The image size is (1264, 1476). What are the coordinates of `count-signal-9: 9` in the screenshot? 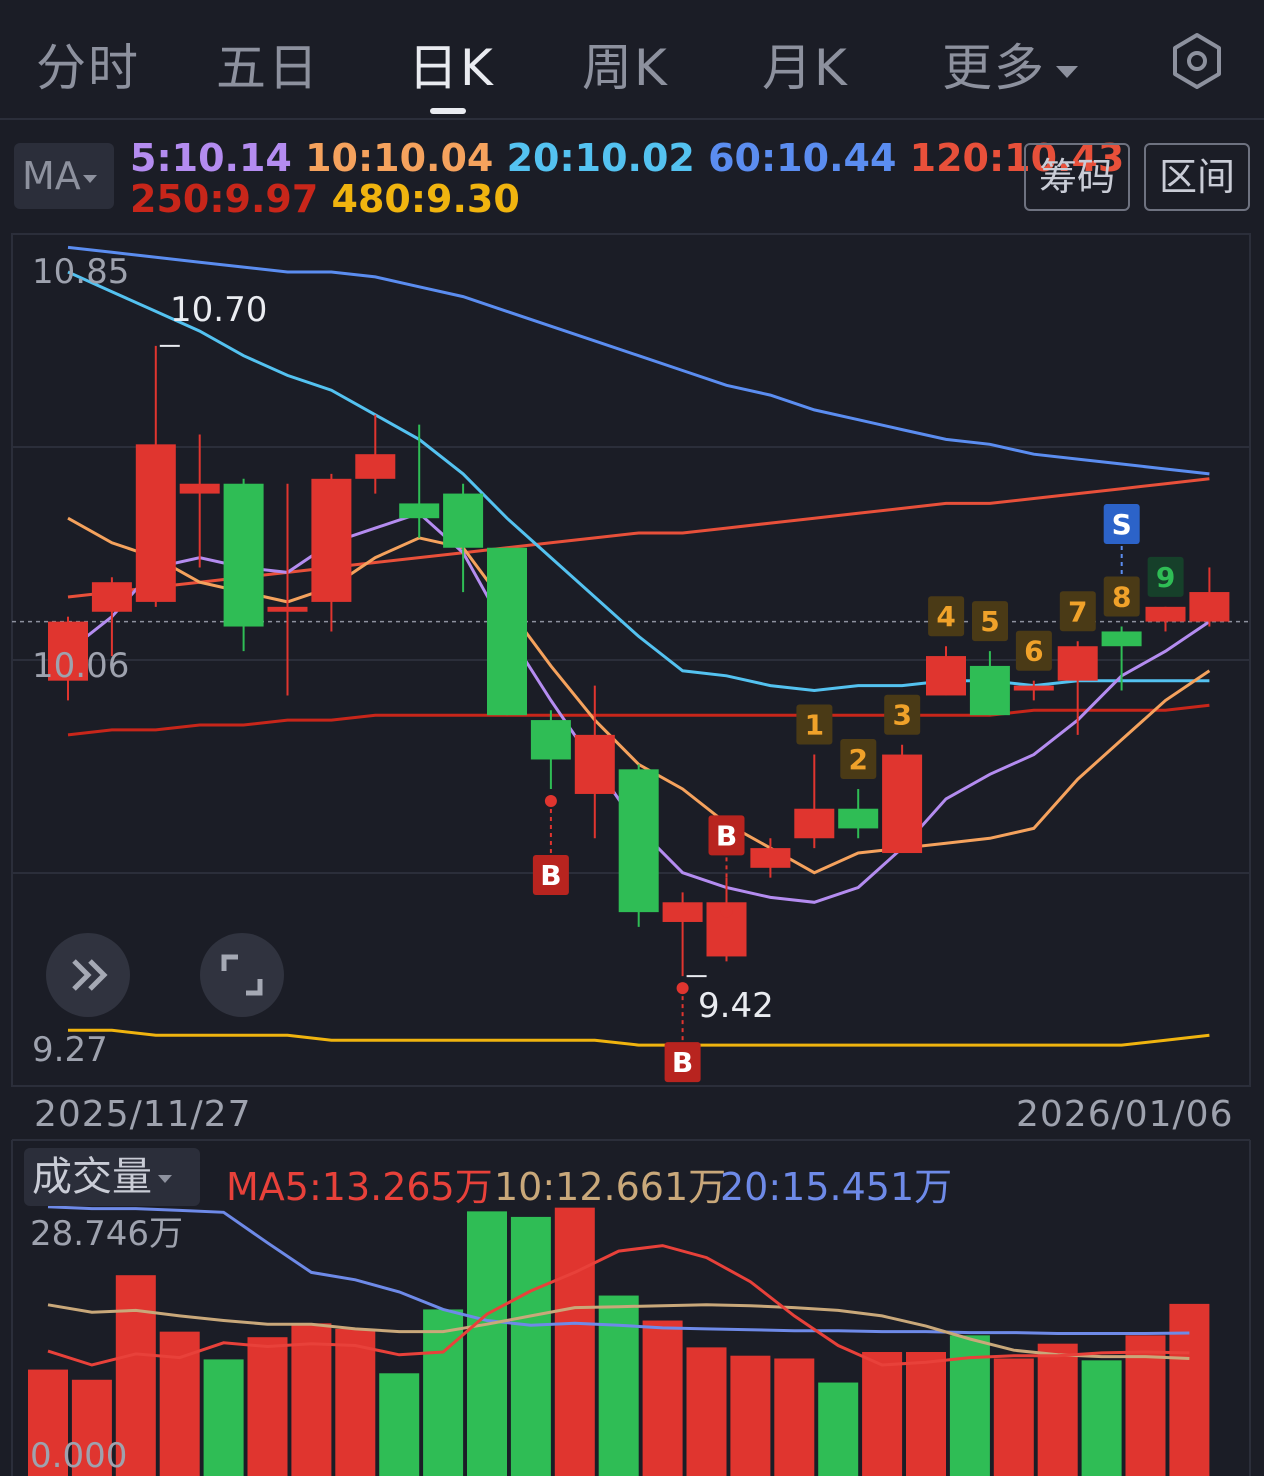 It's located at (1165, 577).